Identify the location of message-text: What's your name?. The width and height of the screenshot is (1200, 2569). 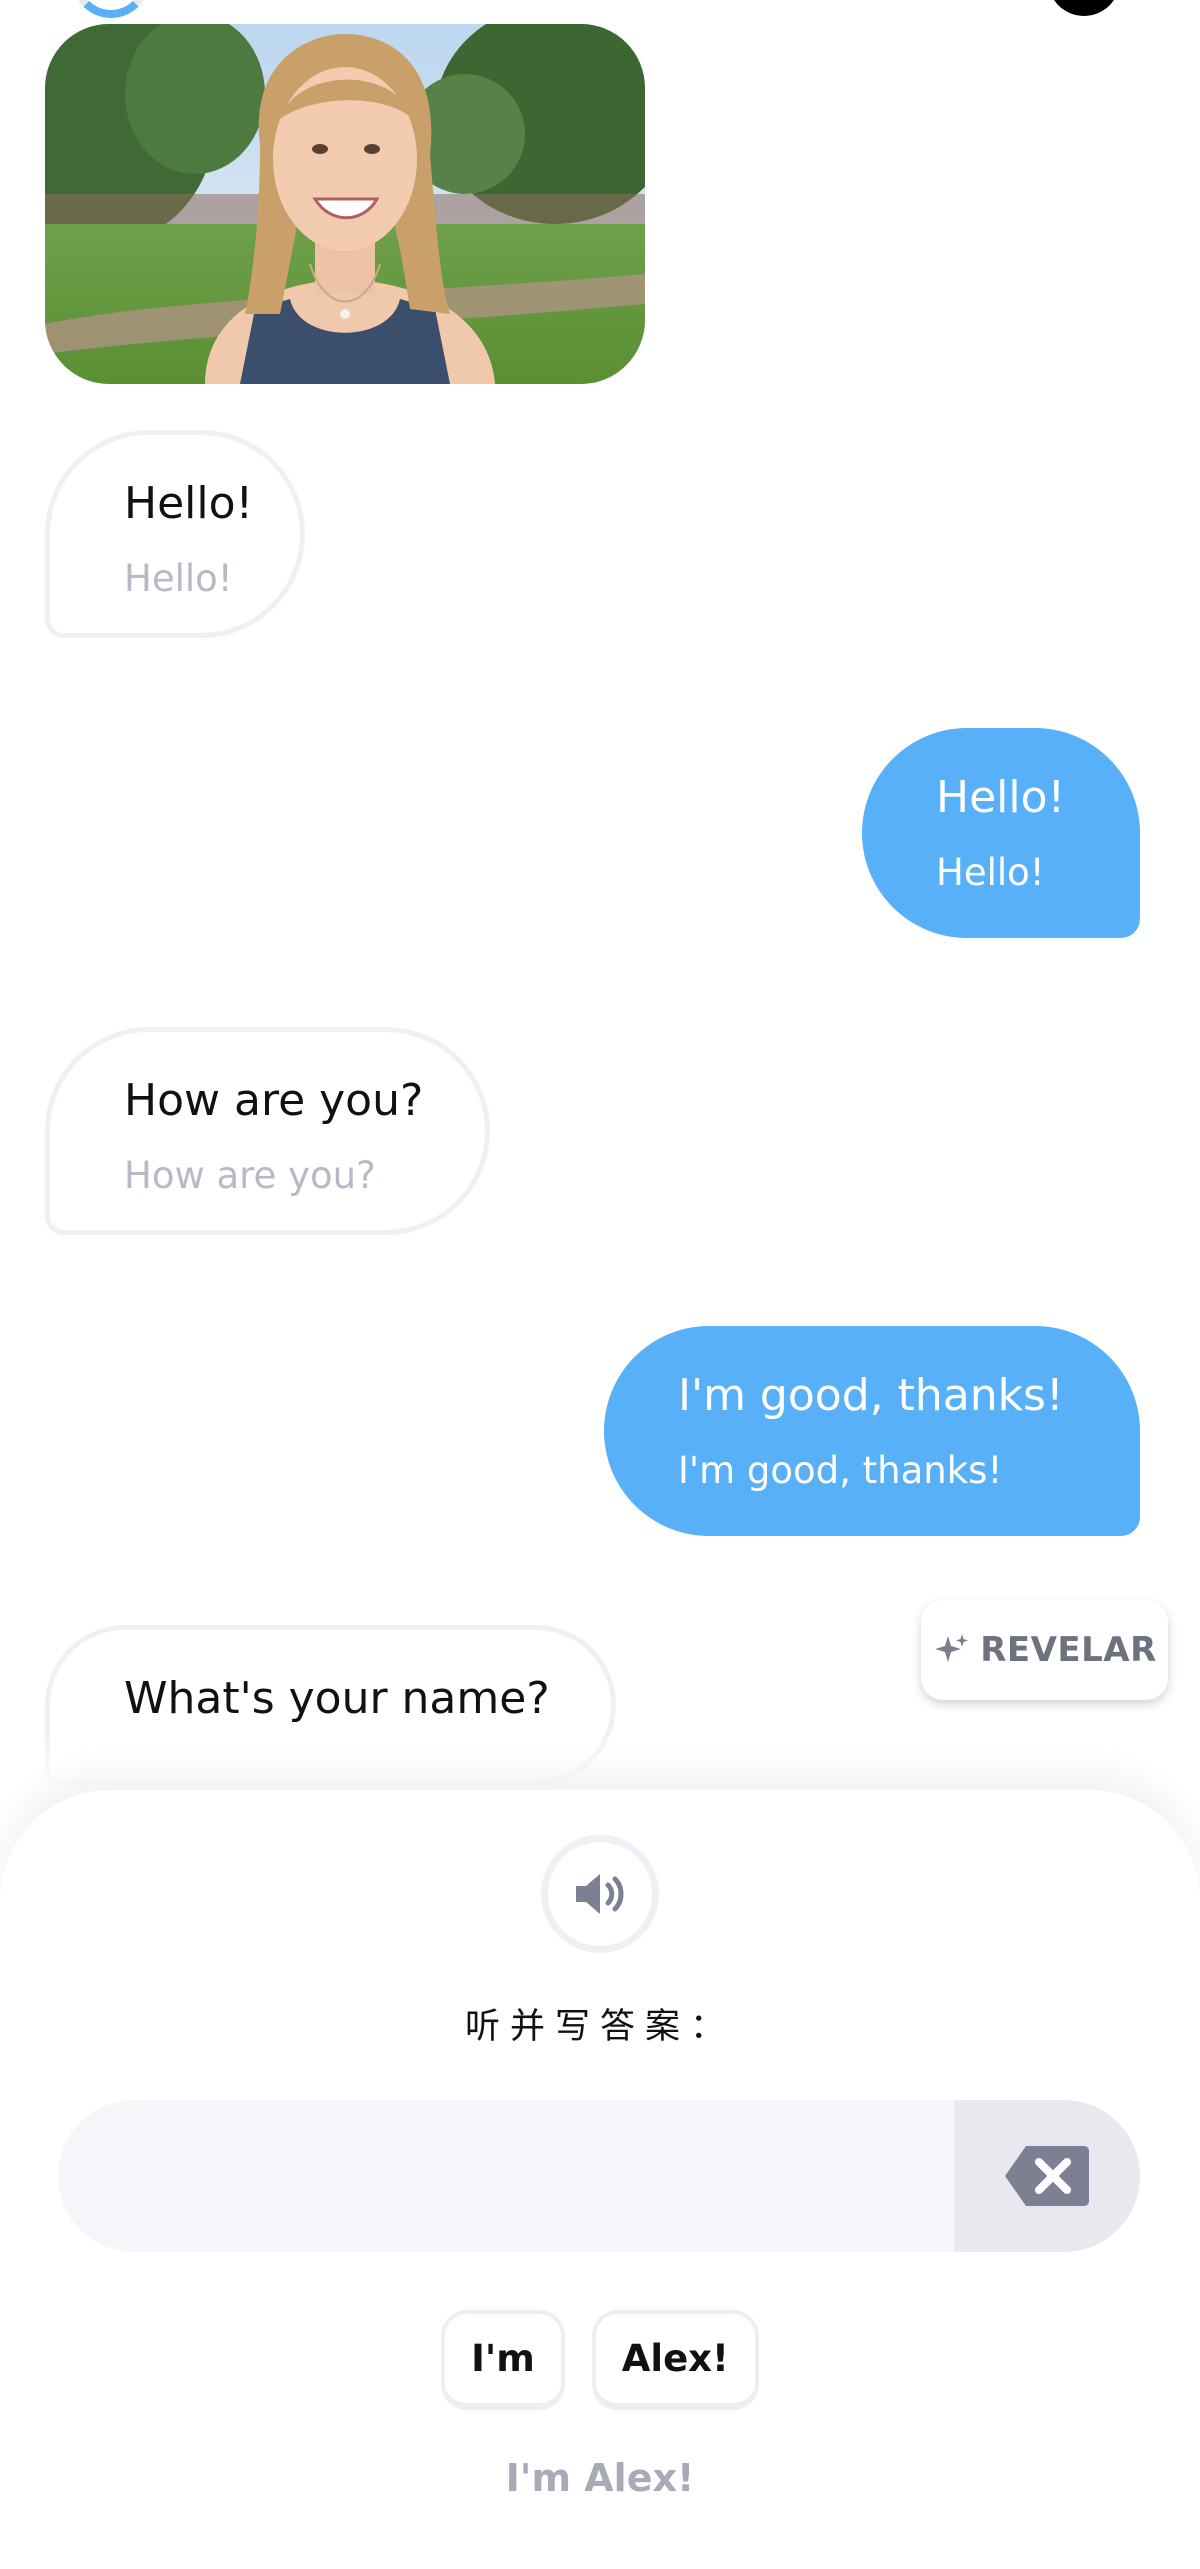
(337, 1698).